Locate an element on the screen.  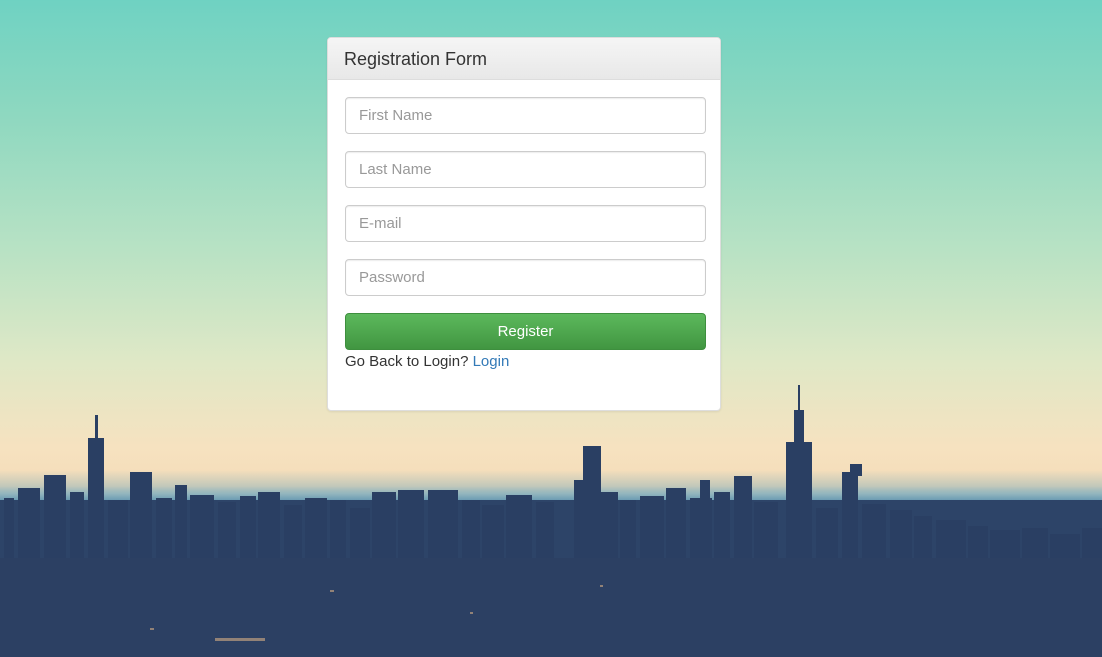
login-link: Login is located at coordinates (491, 361).